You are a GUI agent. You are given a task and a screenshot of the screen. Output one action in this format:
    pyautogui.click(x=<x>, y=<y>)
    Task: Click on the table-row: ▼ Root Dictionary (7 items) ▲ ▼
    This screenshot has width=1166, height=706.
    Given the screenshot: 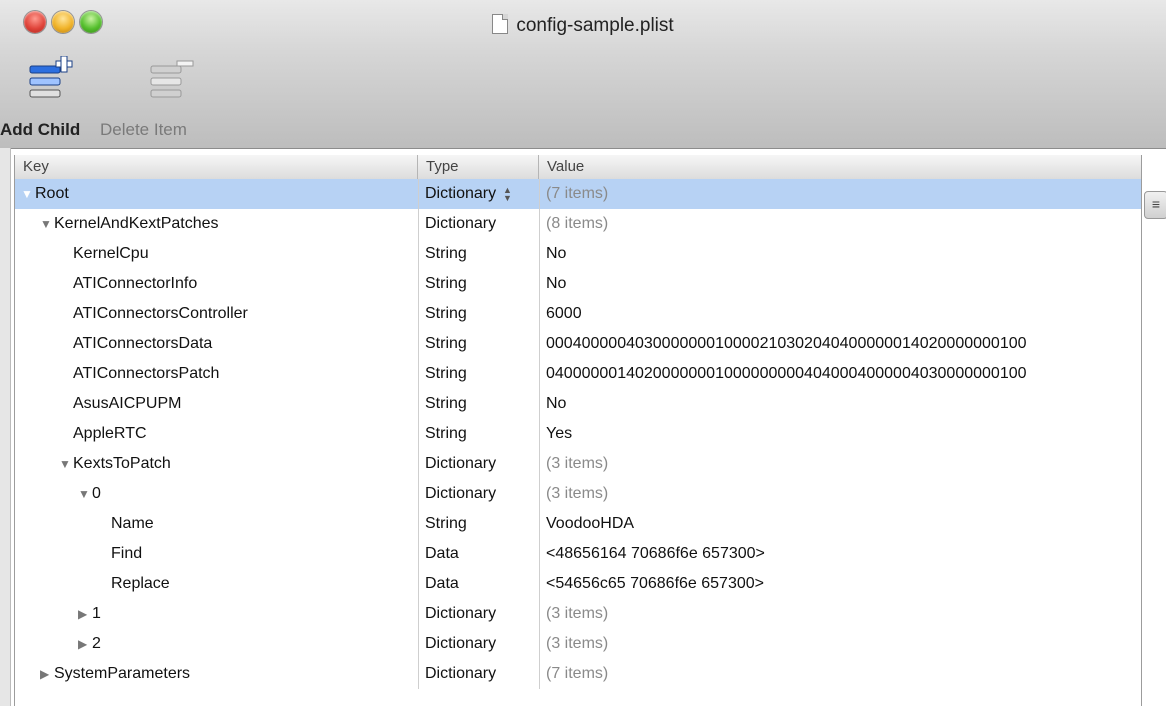 What is the action you would take?
    pyautogui.click(x=578, y=194)
    